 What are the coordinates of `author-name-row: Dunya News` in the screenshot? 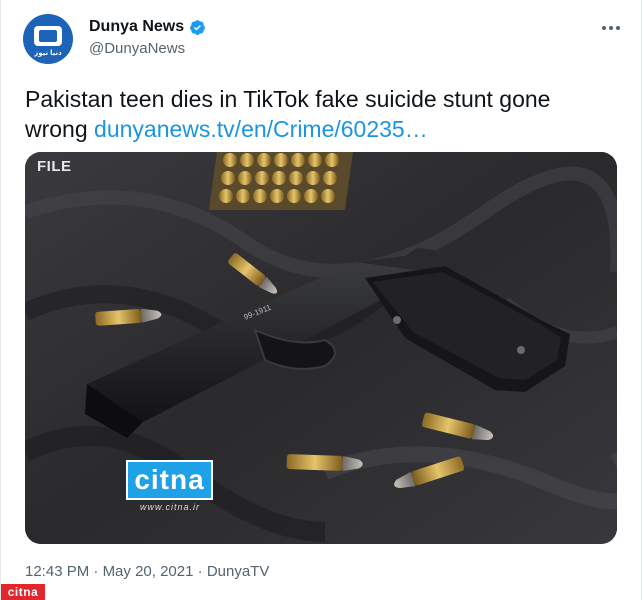 It's located at (147, 27).